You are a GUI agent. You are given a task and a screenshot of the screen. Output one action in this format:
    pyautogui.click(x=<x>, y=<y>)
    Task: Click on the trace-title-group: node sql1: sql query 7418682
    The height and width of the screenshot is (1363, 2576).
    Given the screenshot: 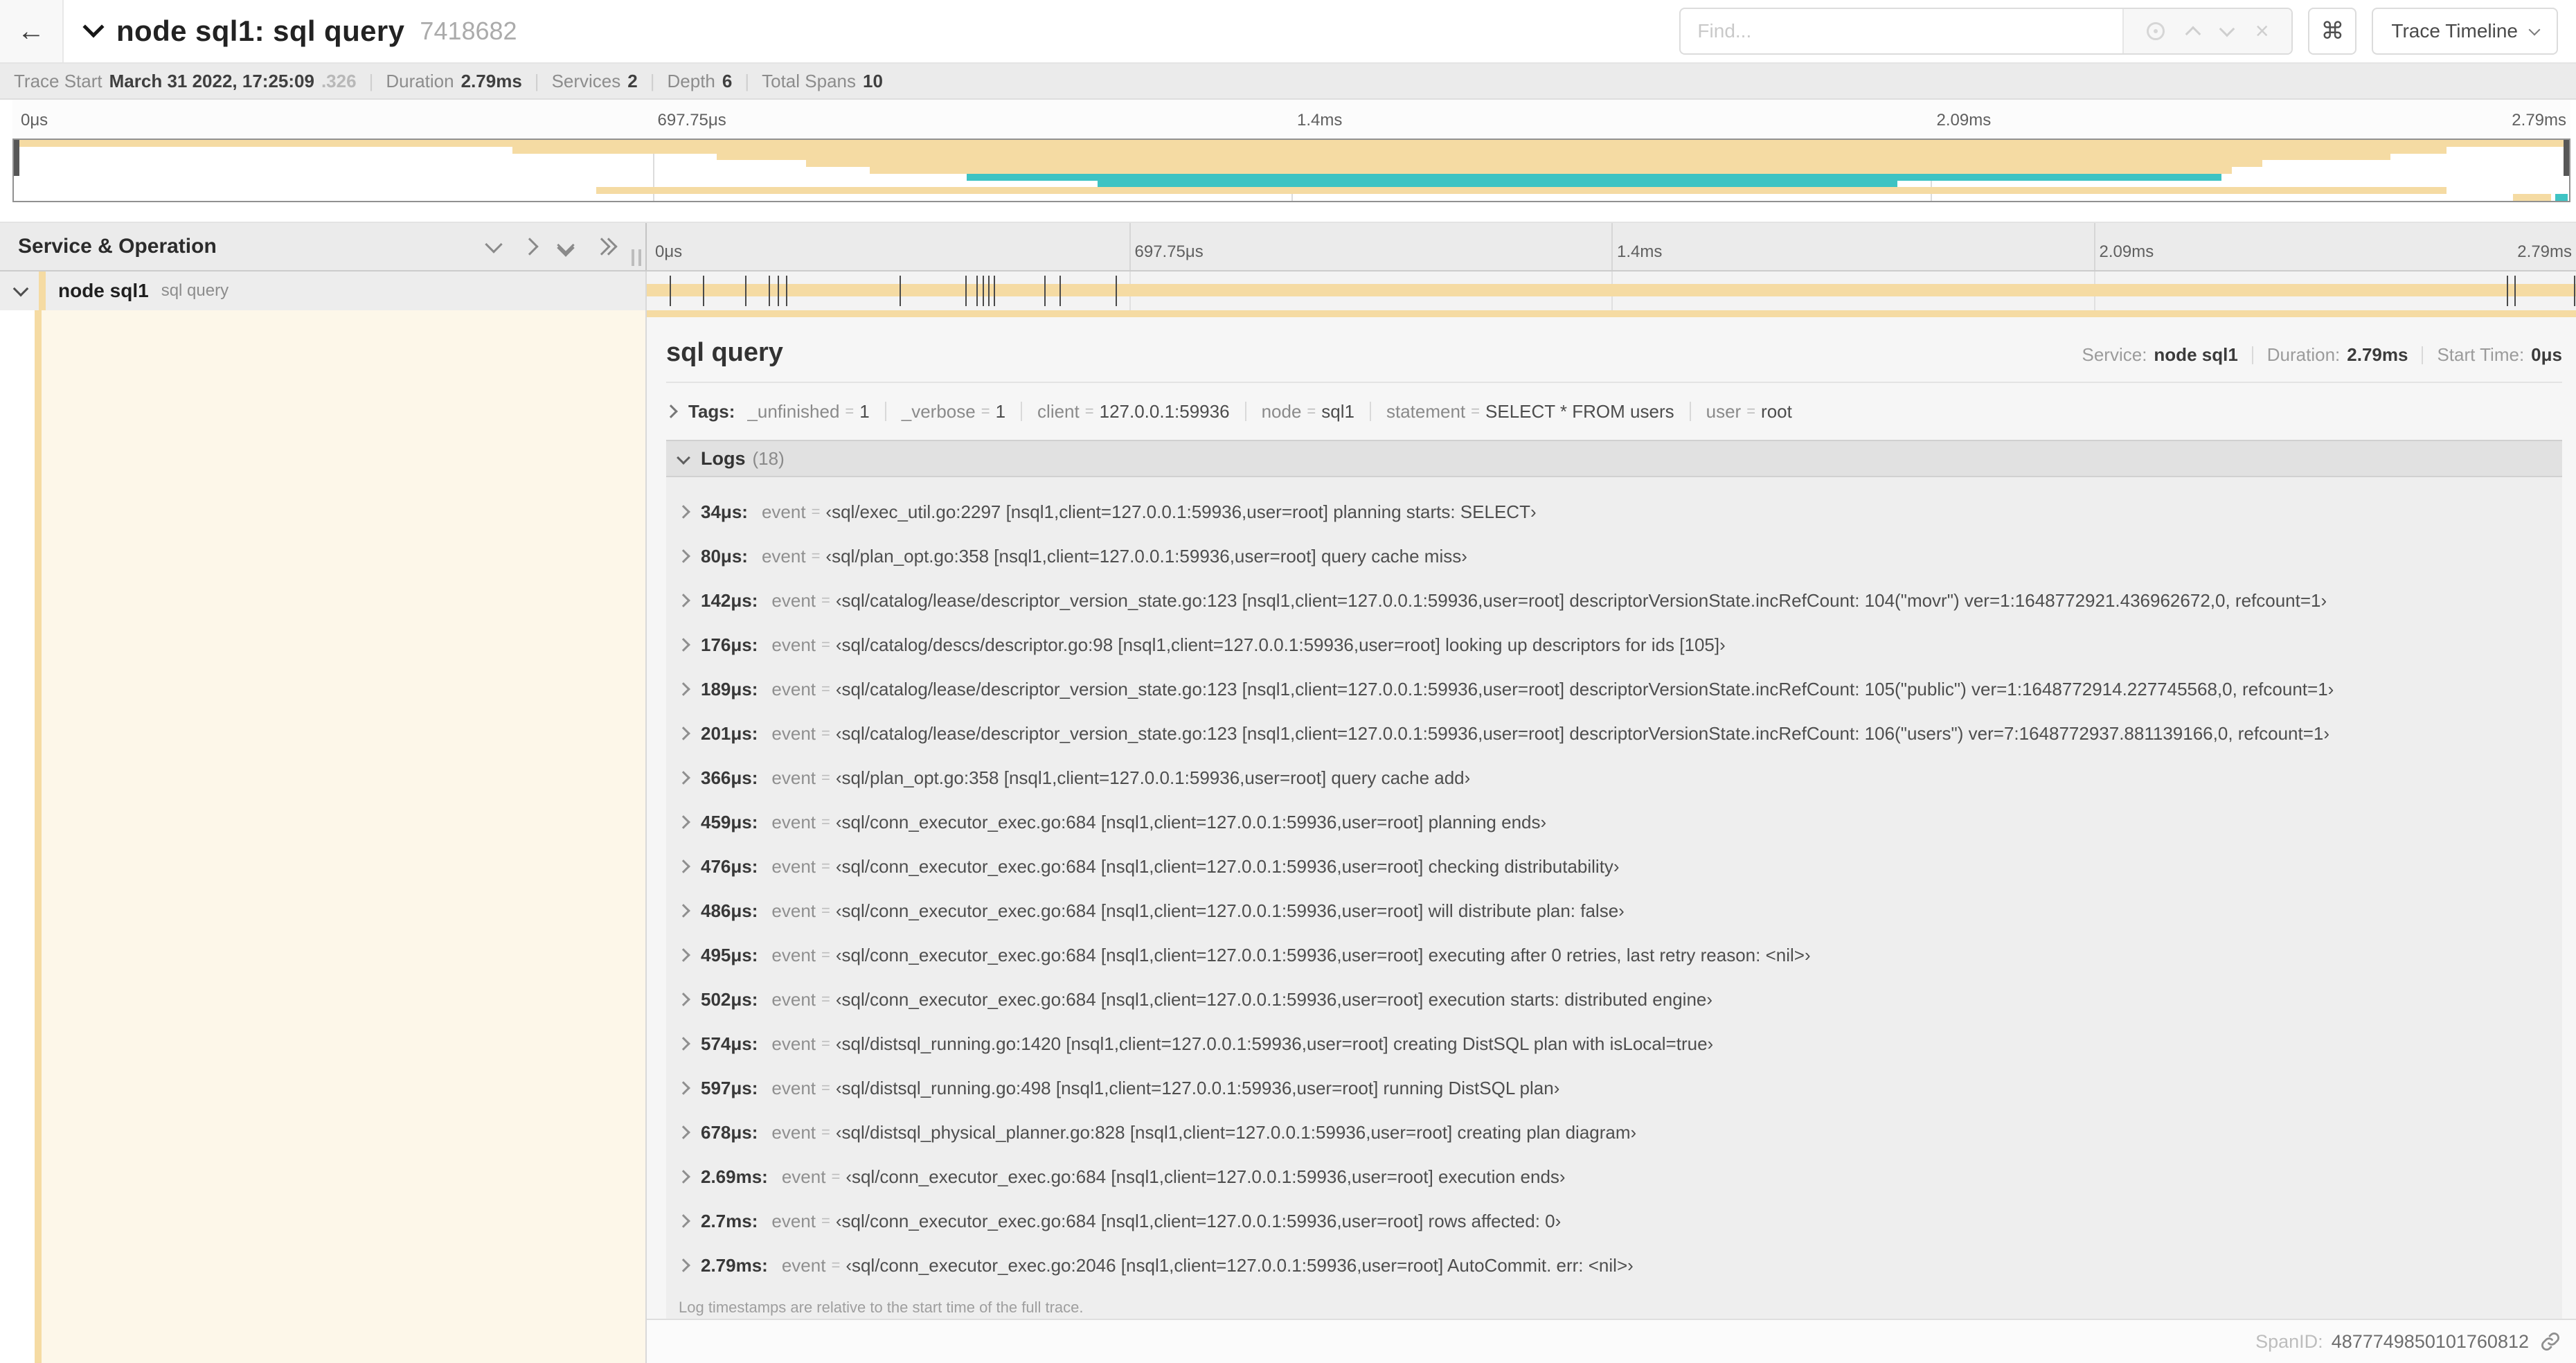 What is the action you would take?
    pyautogui.click(x=299, y=31)
    